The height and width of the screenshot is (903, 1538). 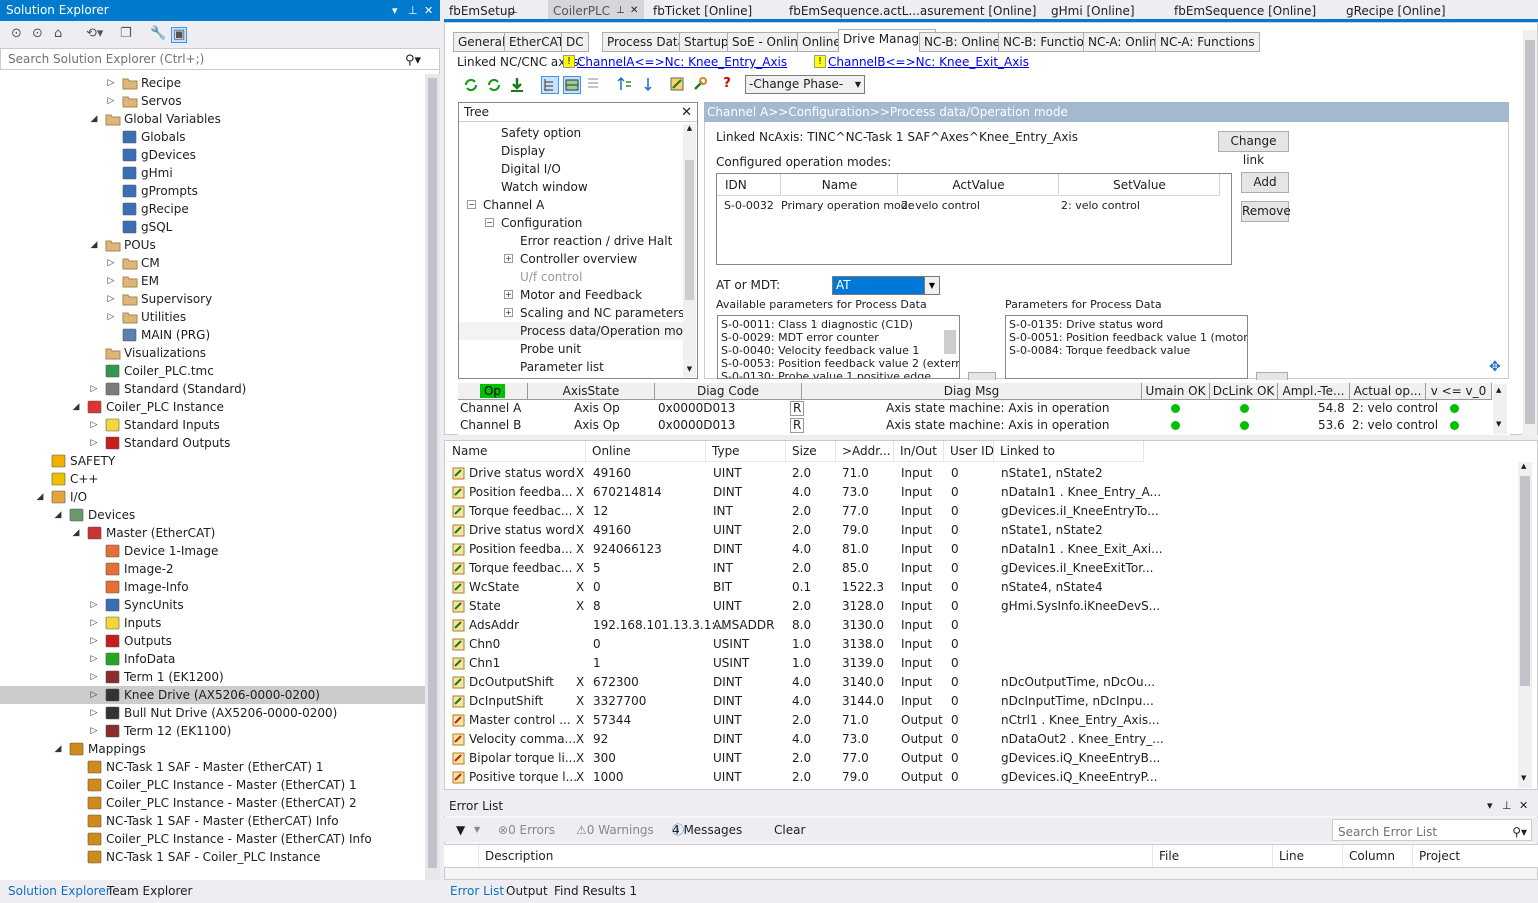 What do you see at coordinates (471, 204) in the screenshot?
I see `collapse-icon: −` at bounding box center [471, 204].